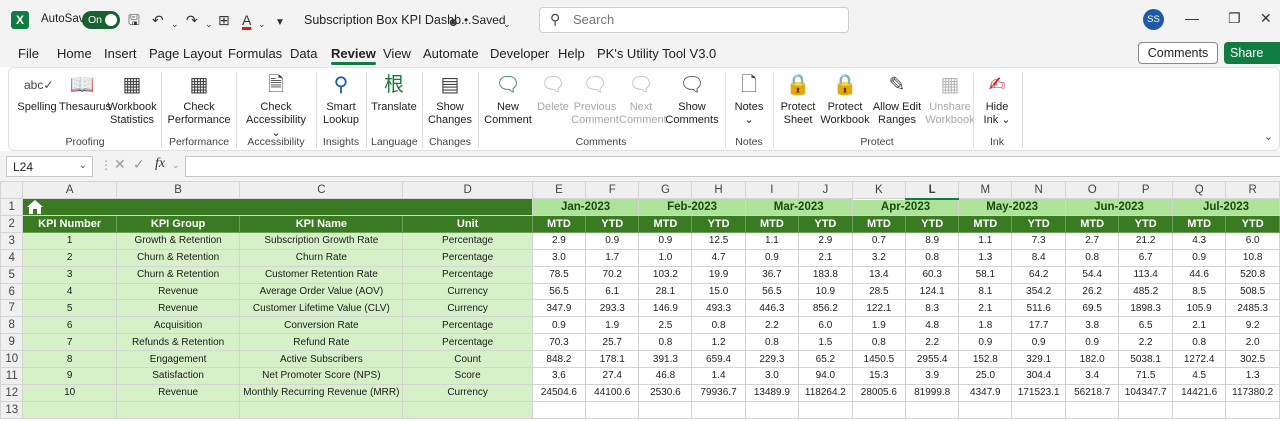 The height and width of the screenshot is (422, 1280). Describe the element at coordinates (49, 166) in the screenshot. I see `name-box: L24 ⌄` at that location.